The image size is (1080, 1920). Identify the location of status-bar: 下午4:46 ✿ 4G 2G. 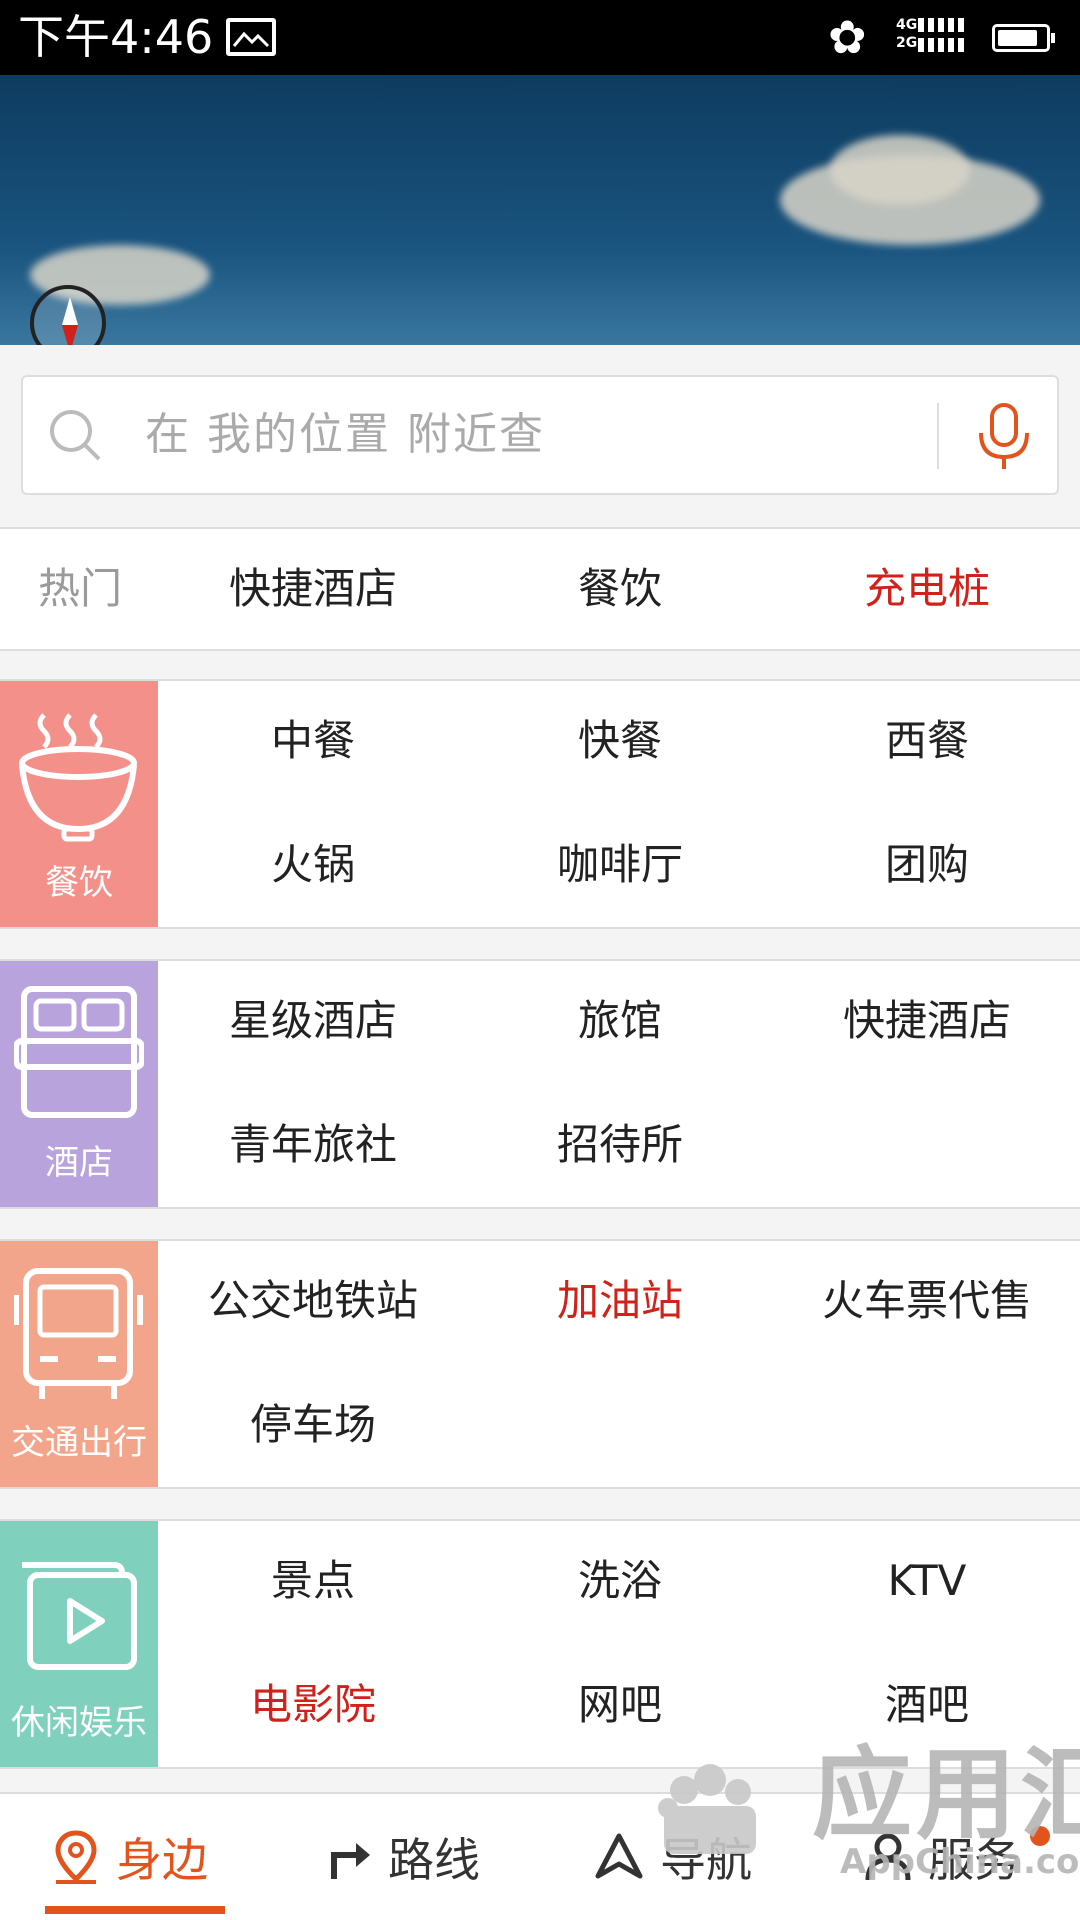
(540, 37).